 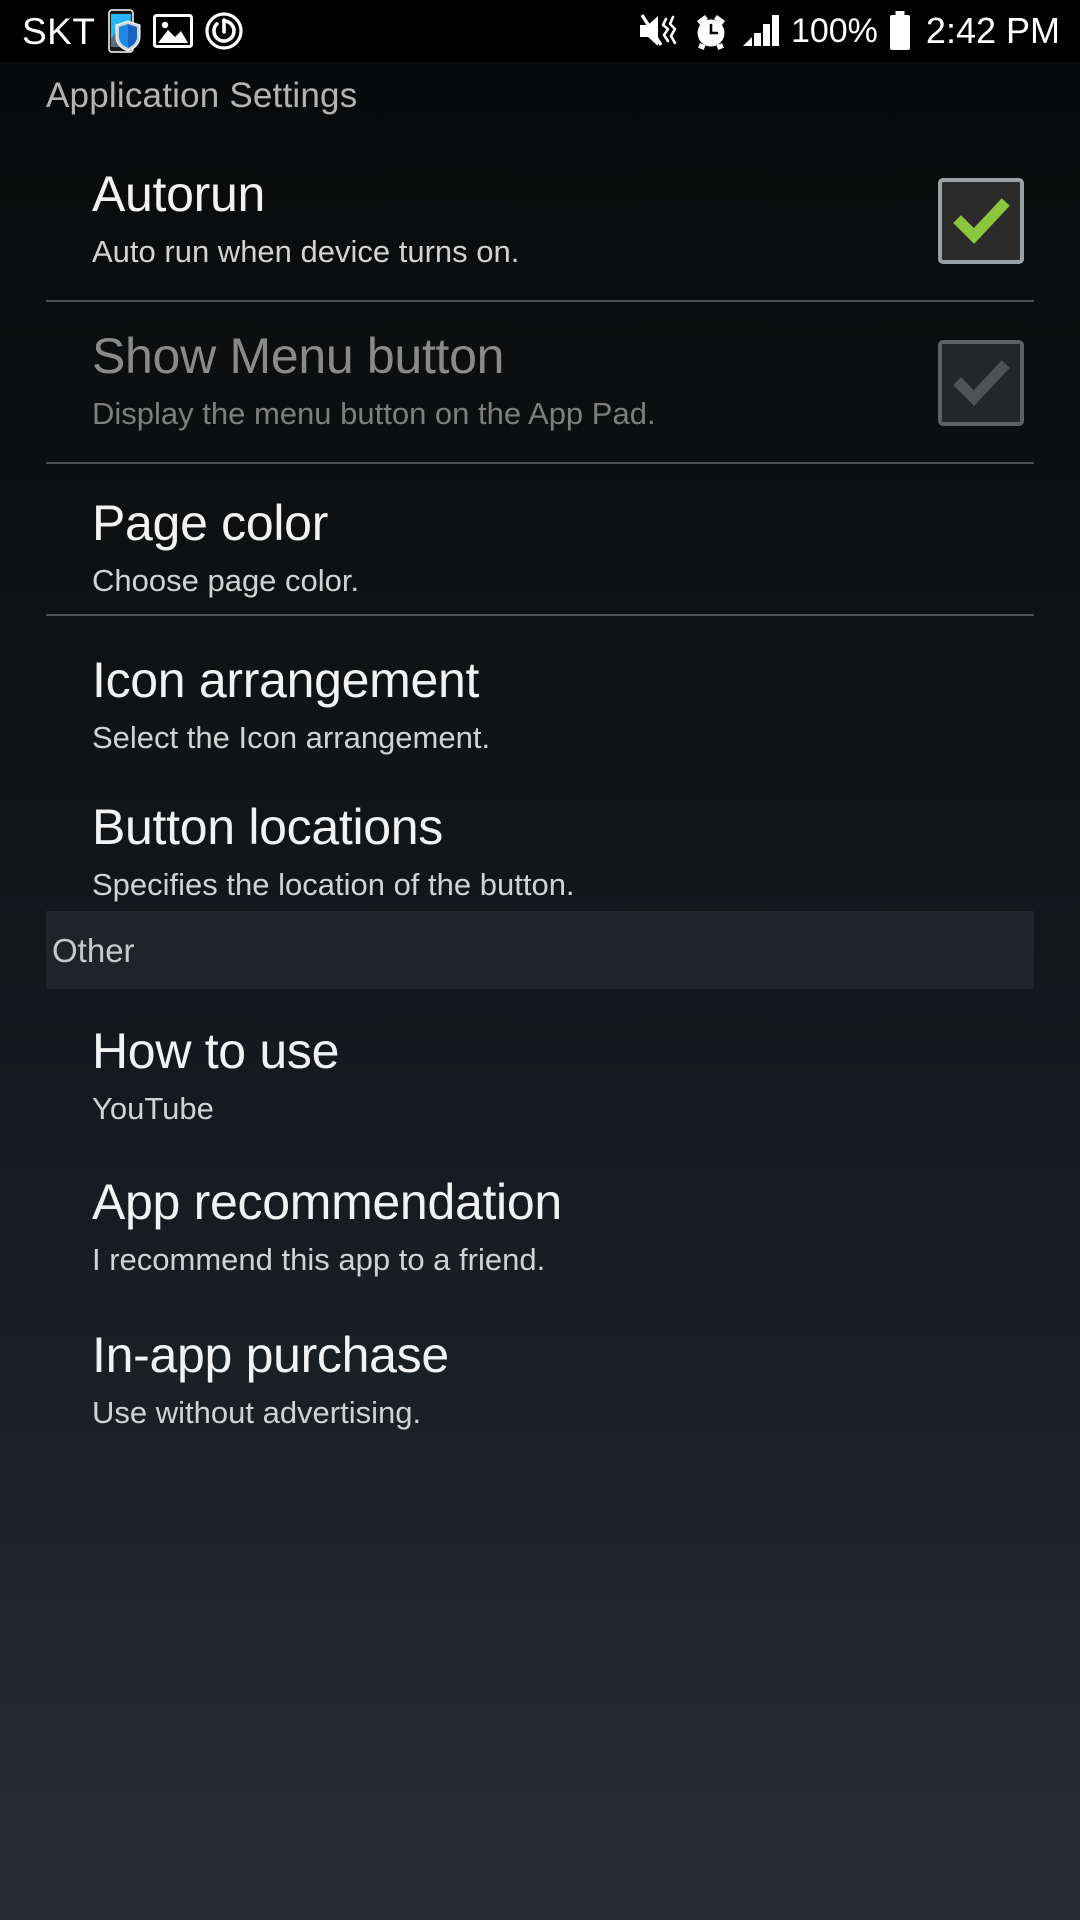 I want to click on row-text-group: In-app purchase Use without advertising., so click(x=558, y=1378).